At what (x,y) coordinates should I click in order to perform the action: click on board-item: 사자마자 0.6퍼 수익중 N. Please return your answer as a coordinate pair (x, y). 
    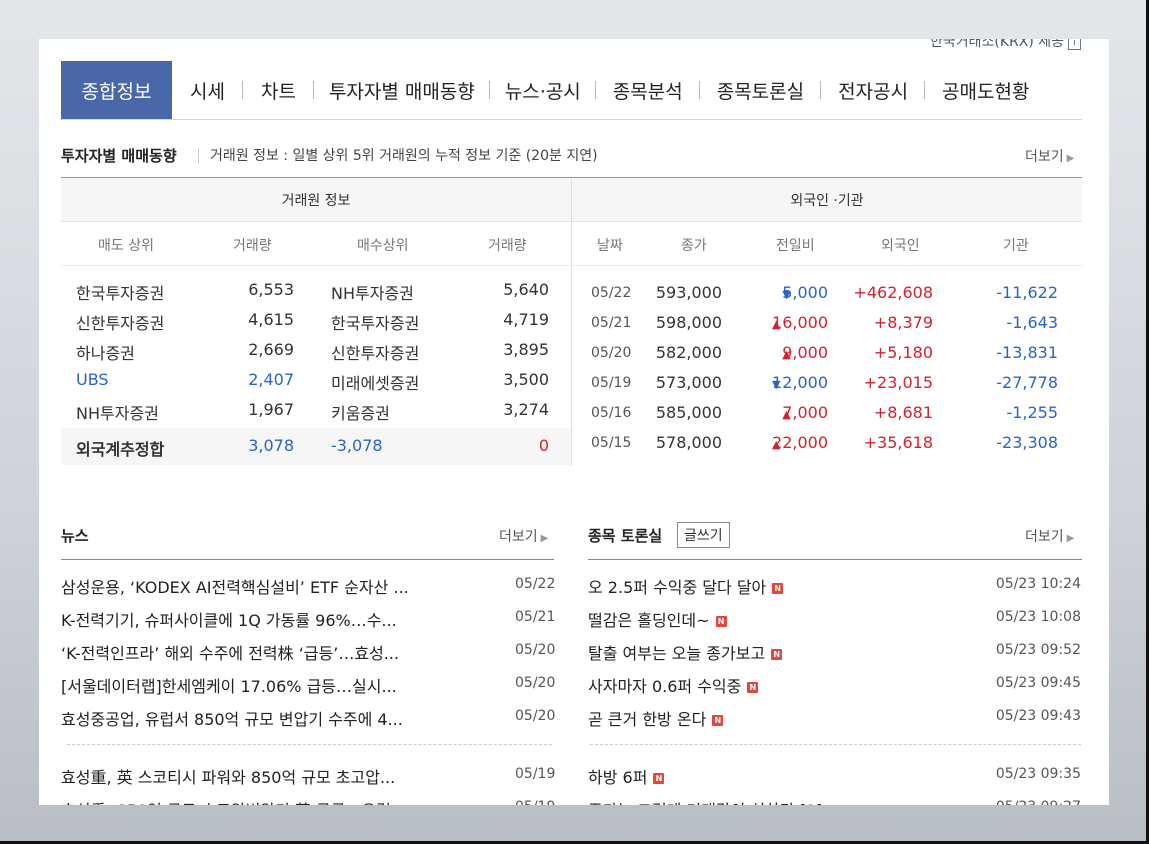
    Looking at the image, I should click on (673, 685).